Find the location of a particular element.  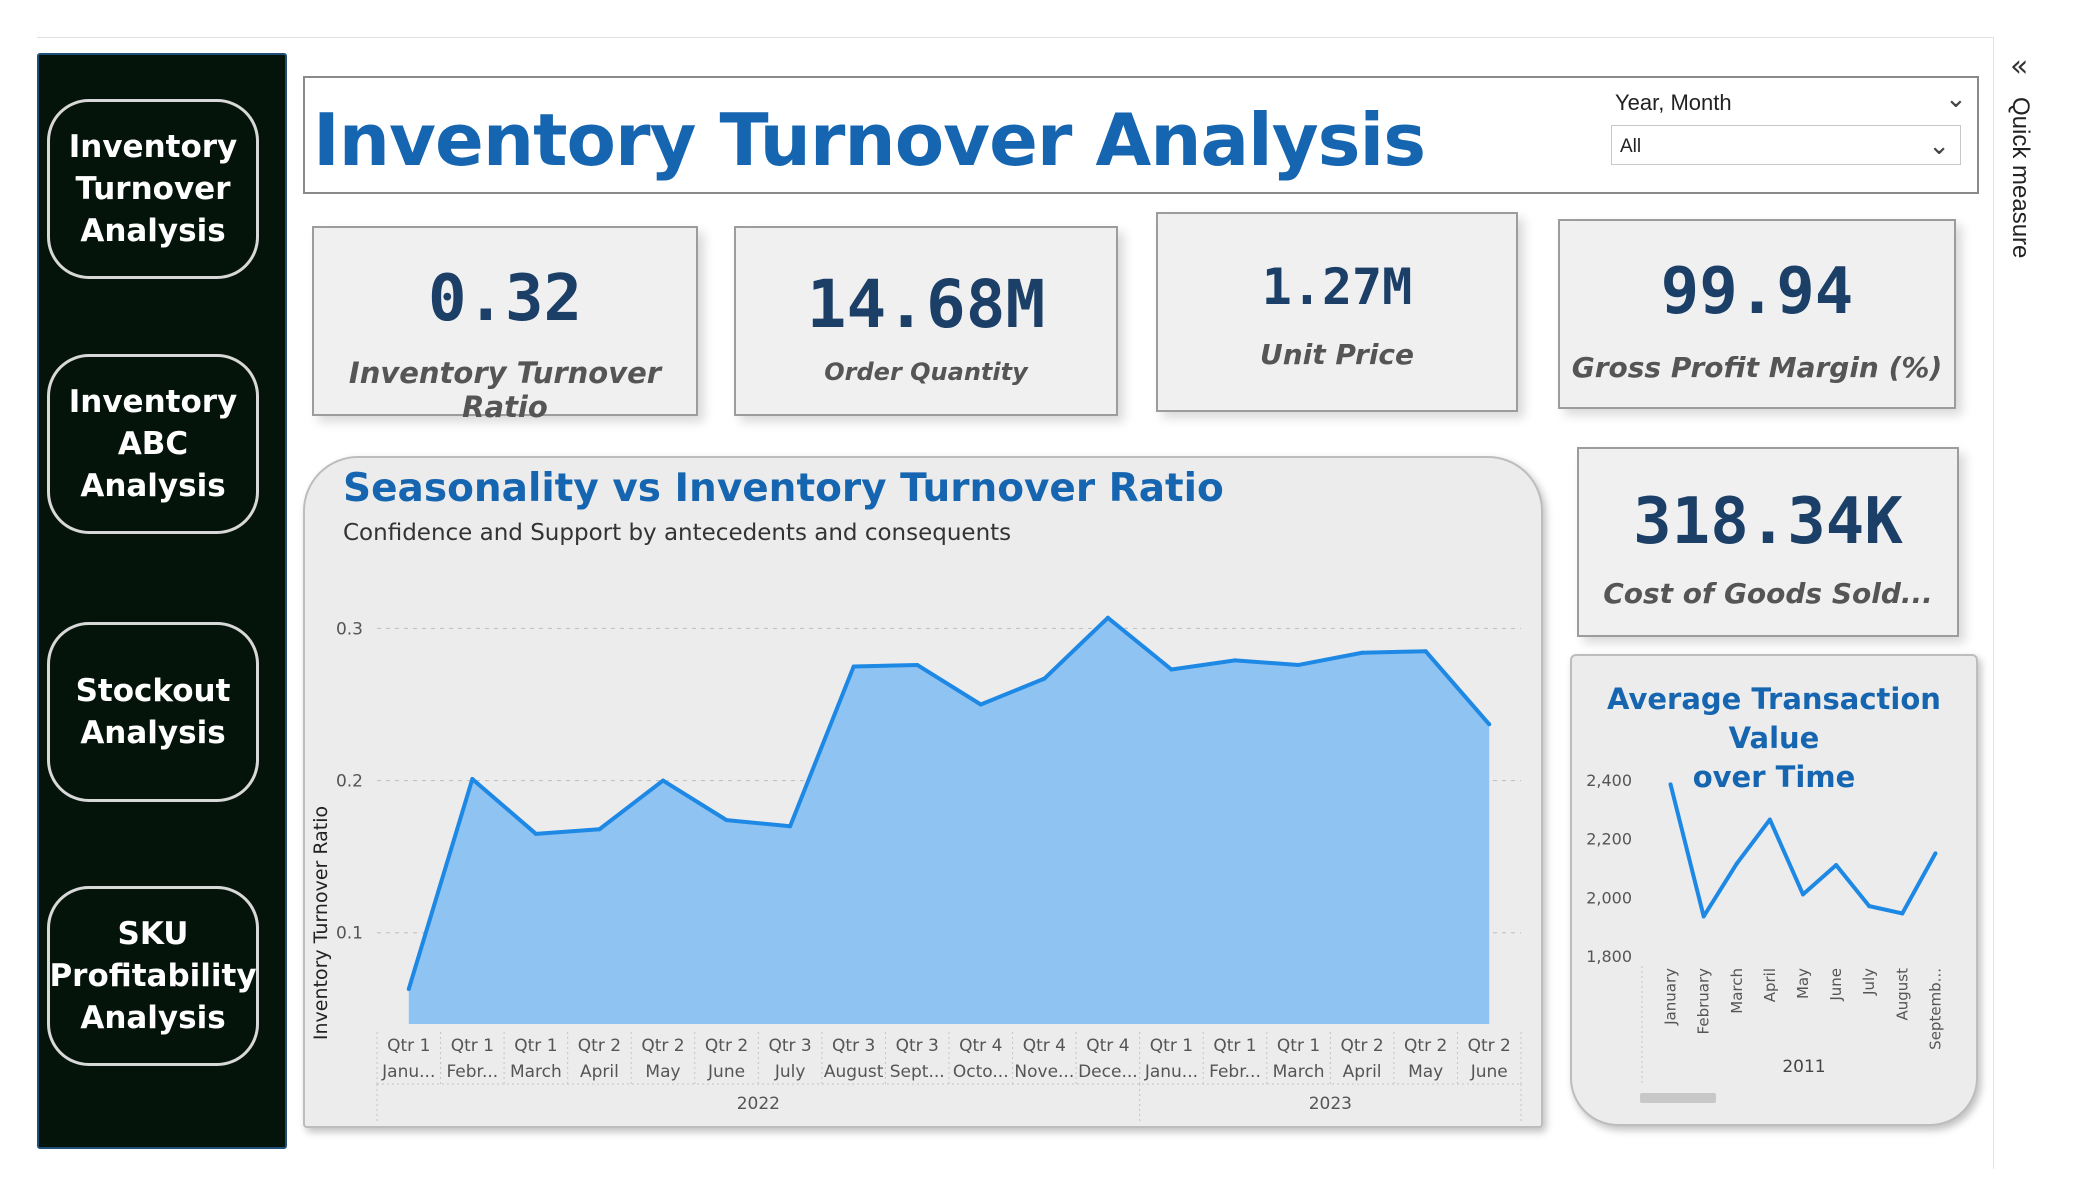

x-tick-month-label: March is located at coordinates (536, 1072).